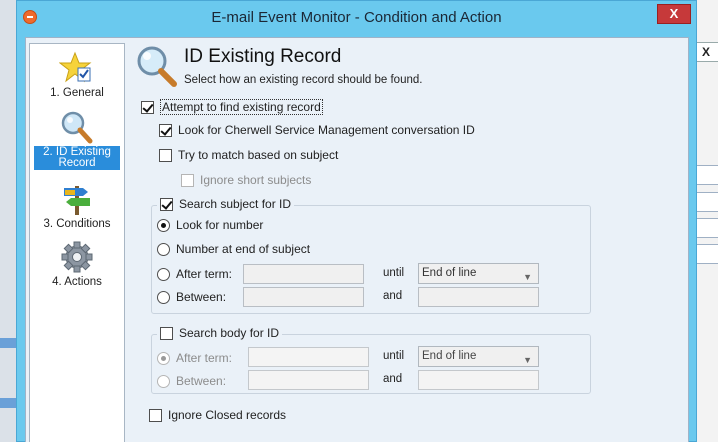 This screenshot has height=442, width=718. What do you see at coordinates (163, 274) in the screenshot?
I see `subject-after-term-radio` at bounding box center [163, 274].